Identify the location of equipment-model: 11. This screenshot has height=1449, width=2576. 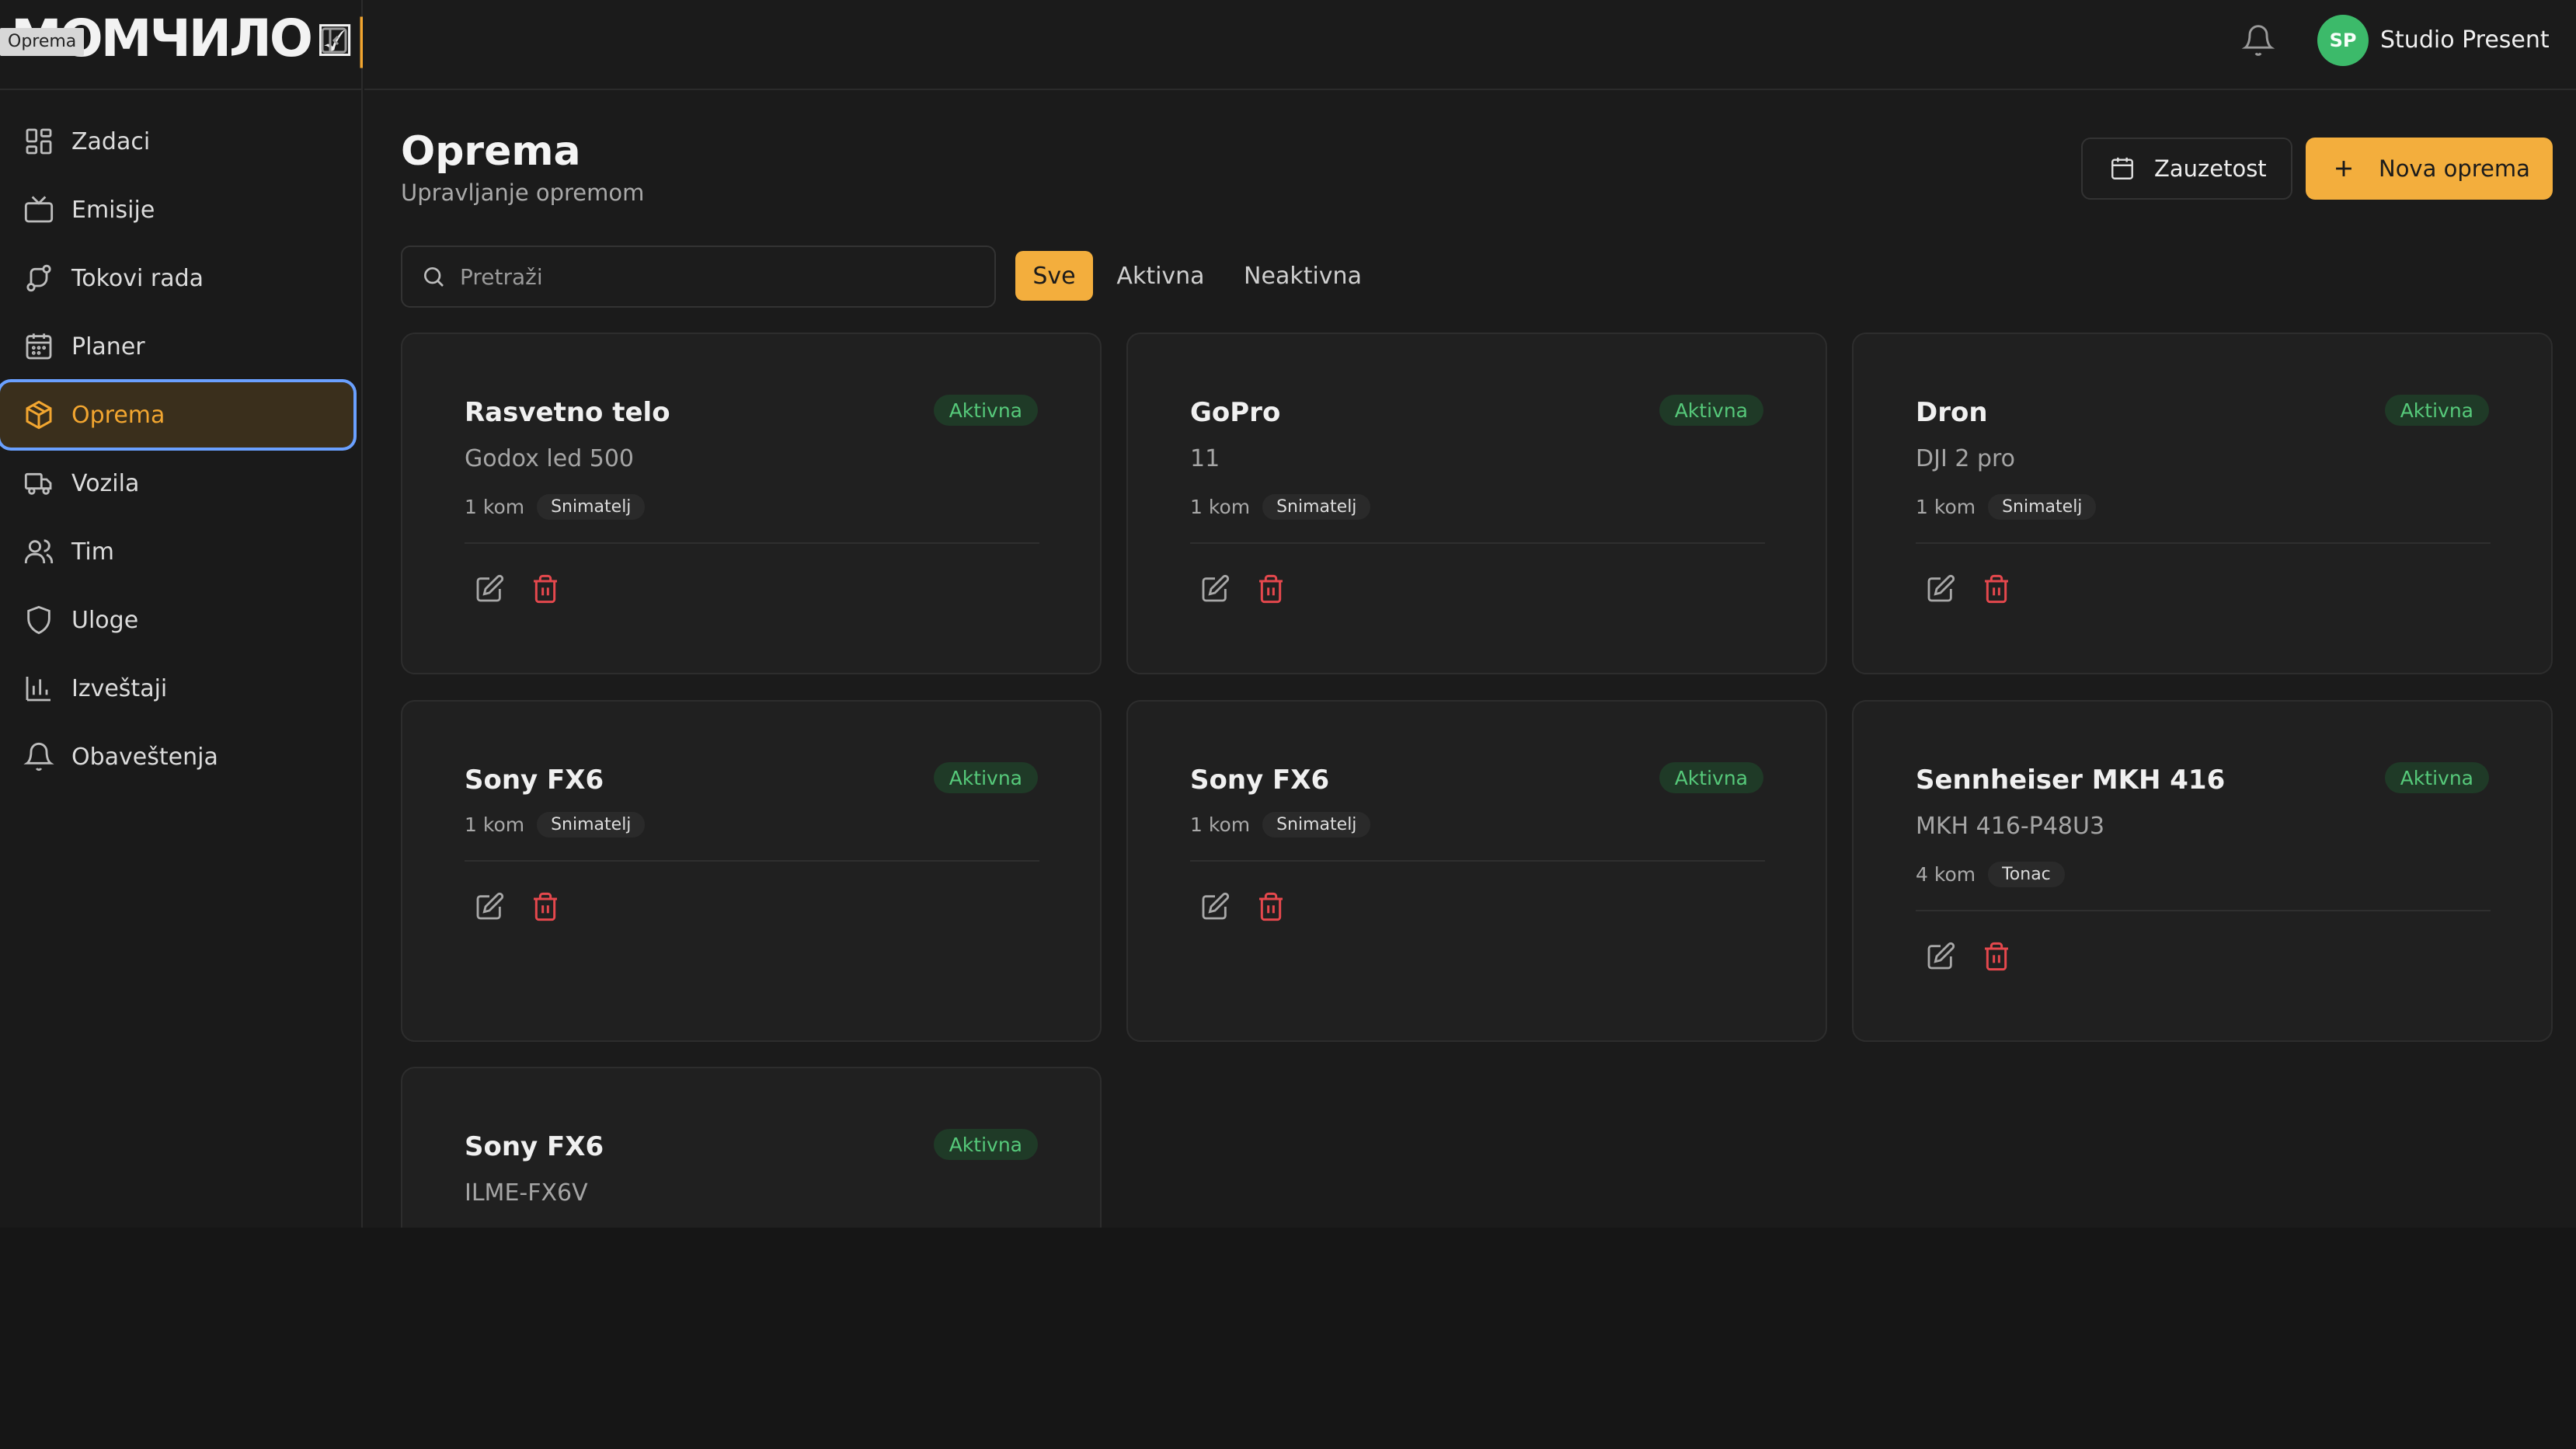
(1205, 458).